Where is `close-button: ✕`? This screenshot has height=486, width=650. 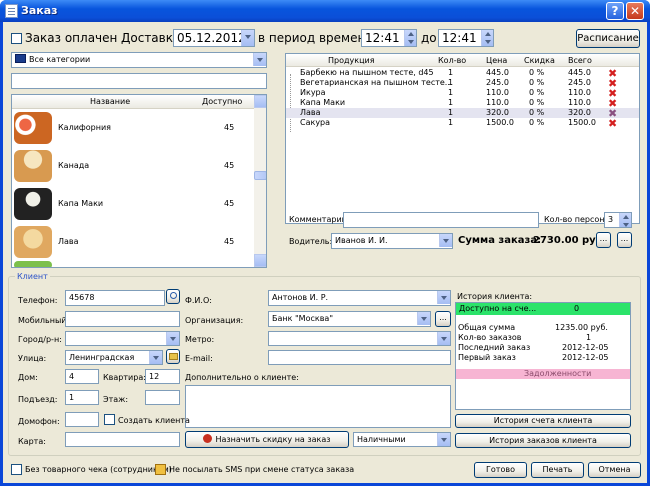 close-button: ✕ is located at coordinates (635, 11).